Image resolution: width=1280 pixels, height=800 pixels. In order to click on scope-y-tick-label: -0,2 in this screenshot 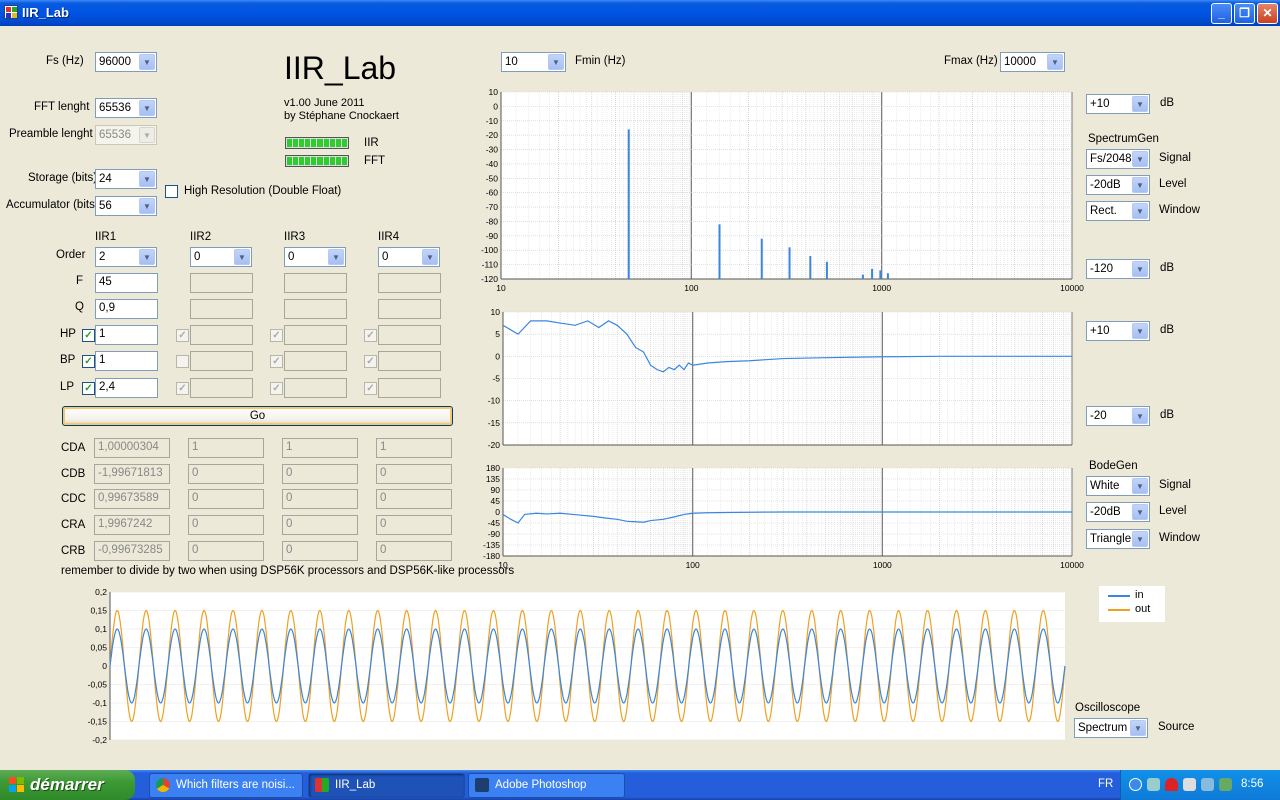, I will do `click(99, 740)`.